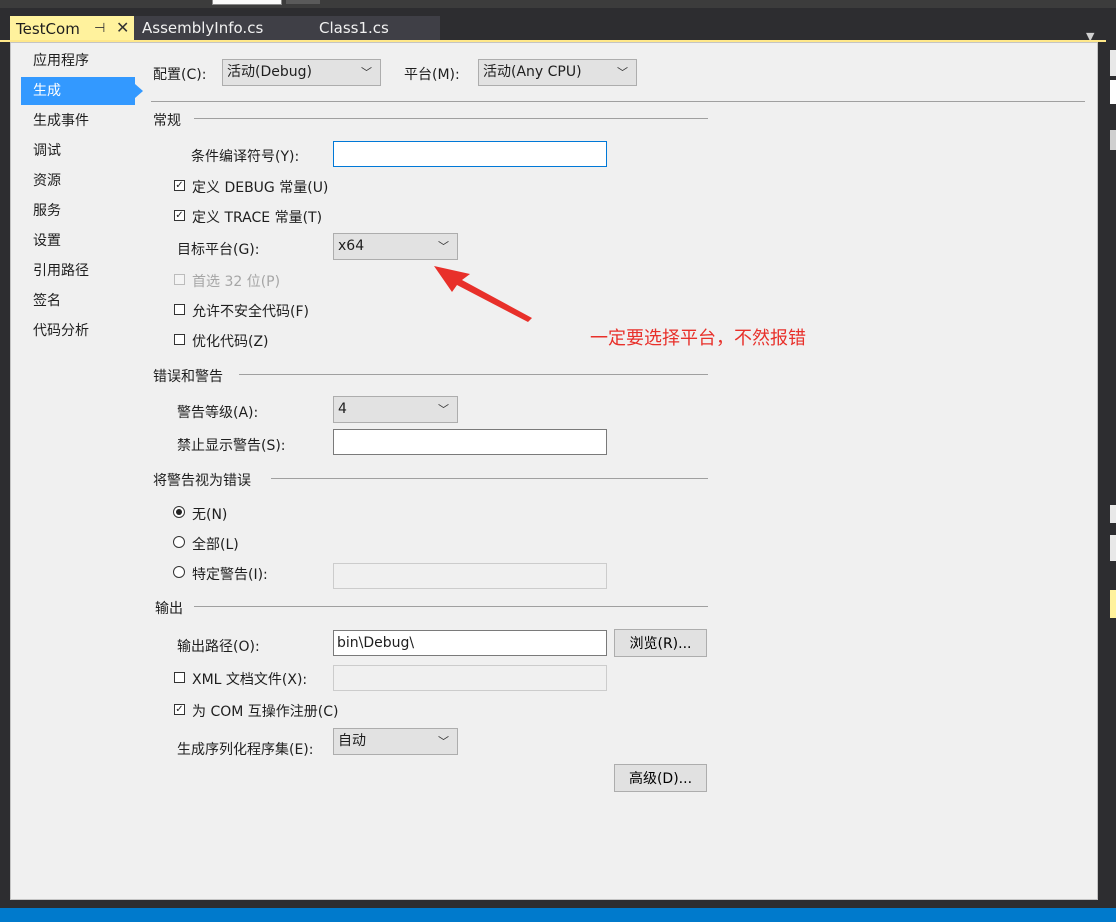 This screenshot has width=1116, height=922. I want to click on status-bar, so click(558, 915).